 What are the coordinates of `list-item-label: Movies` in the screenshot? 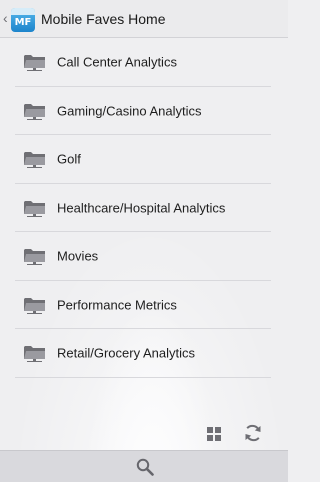 It's located at (78, 256).